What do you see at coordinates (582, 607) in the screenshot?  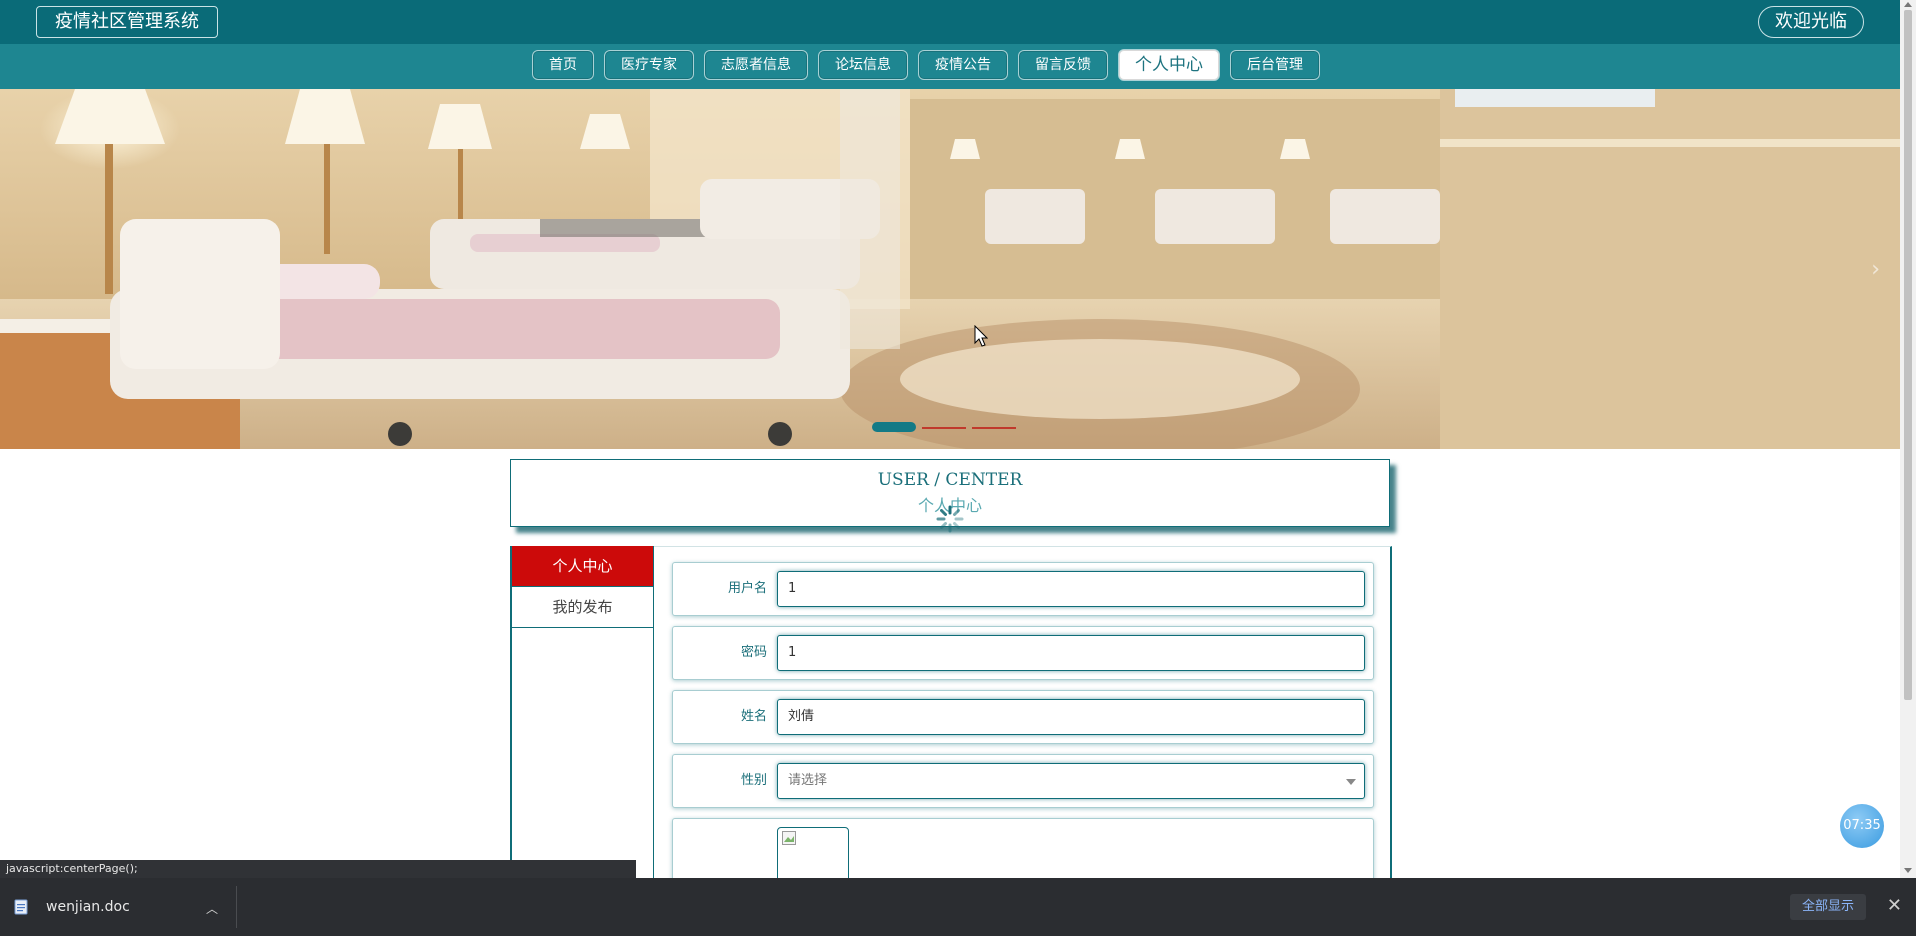 I see `sidebar-item-my-posts: 我的发布` at bounding box center [582, 607].